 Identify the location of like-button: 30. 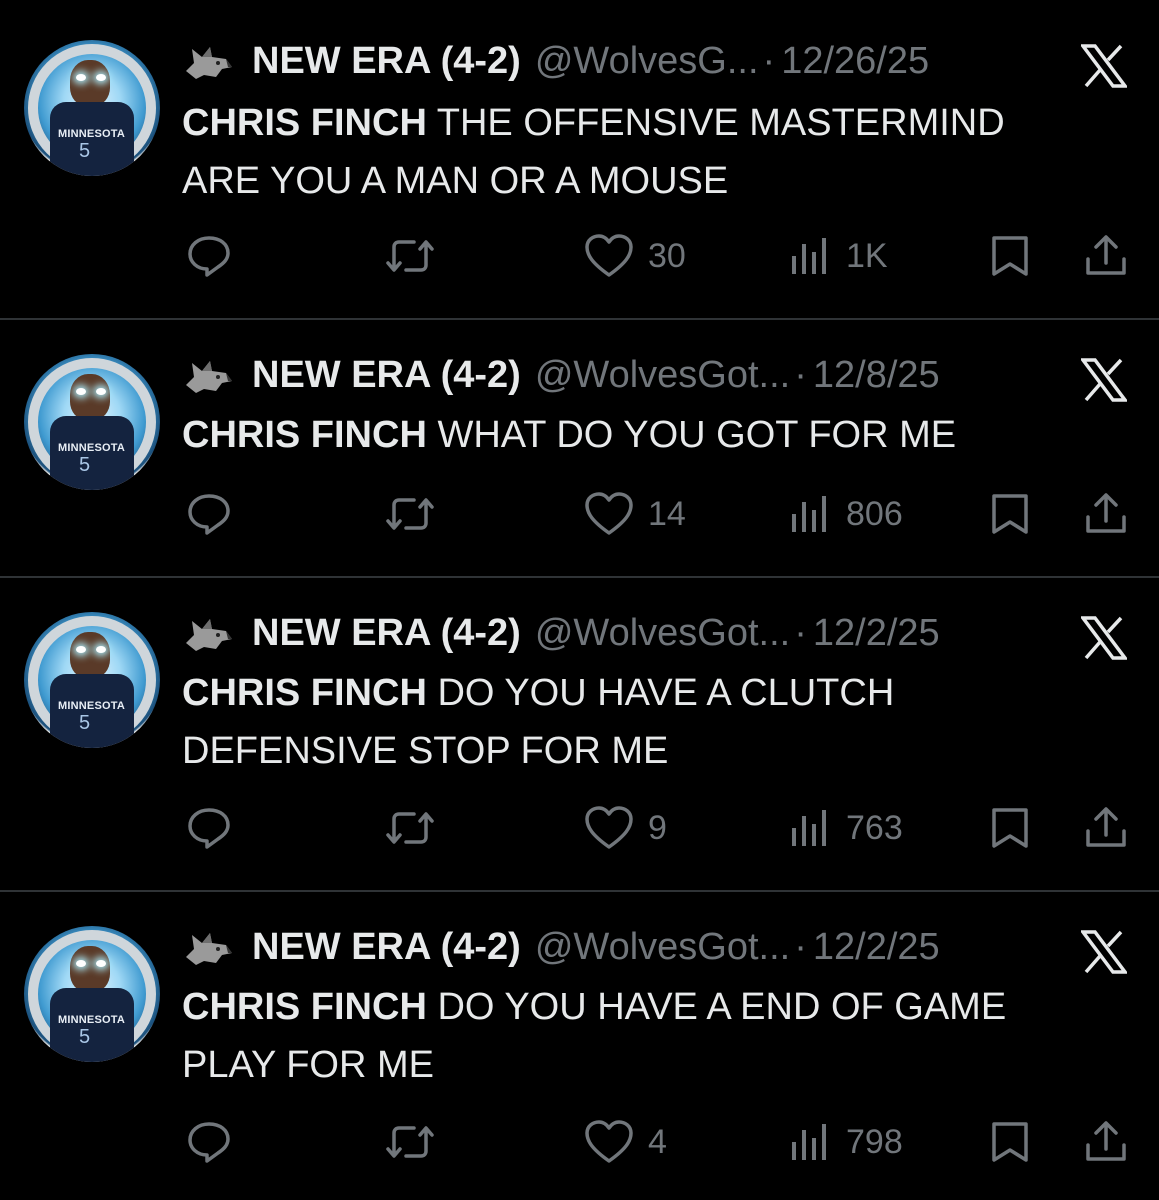
(635, 256).